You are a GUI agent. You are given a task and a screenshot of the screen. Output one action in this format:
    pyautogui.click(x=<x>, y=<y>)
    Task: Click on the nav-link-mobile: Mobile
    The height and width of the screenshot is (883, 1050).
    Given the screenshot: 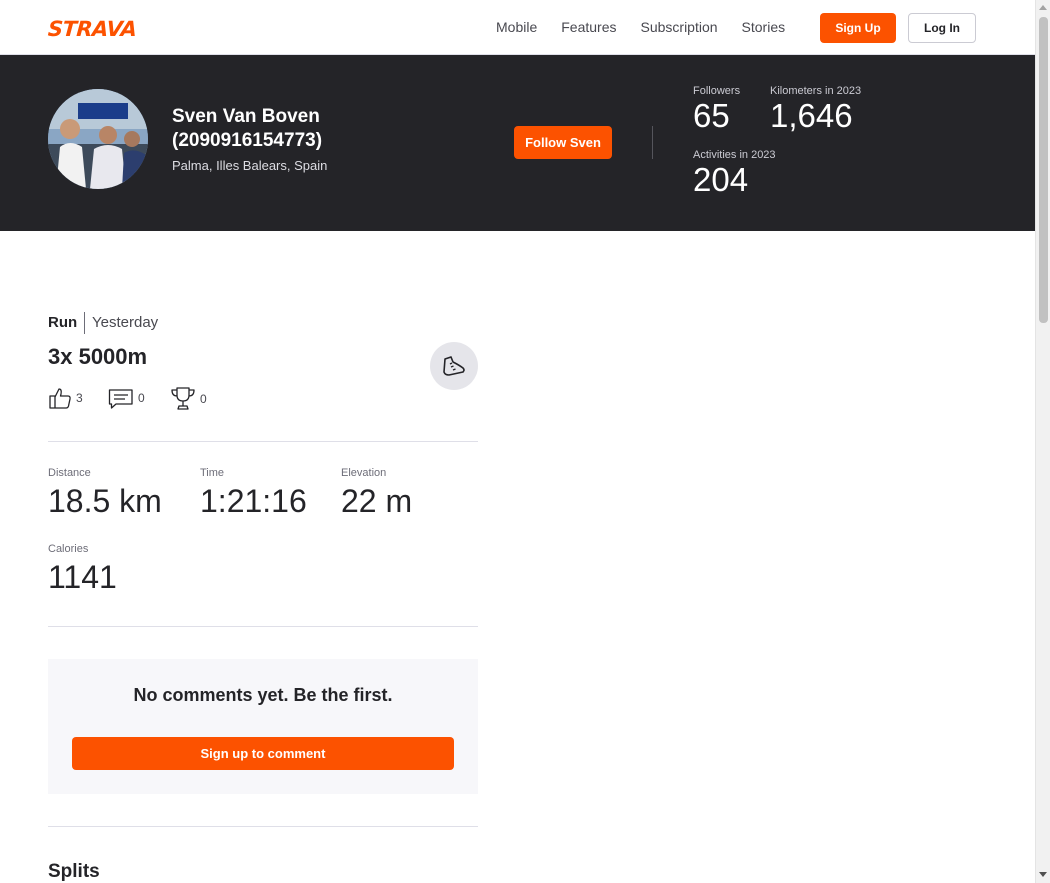 What is the action you would take?
    pyautogui.click(x=516, y=27)
    